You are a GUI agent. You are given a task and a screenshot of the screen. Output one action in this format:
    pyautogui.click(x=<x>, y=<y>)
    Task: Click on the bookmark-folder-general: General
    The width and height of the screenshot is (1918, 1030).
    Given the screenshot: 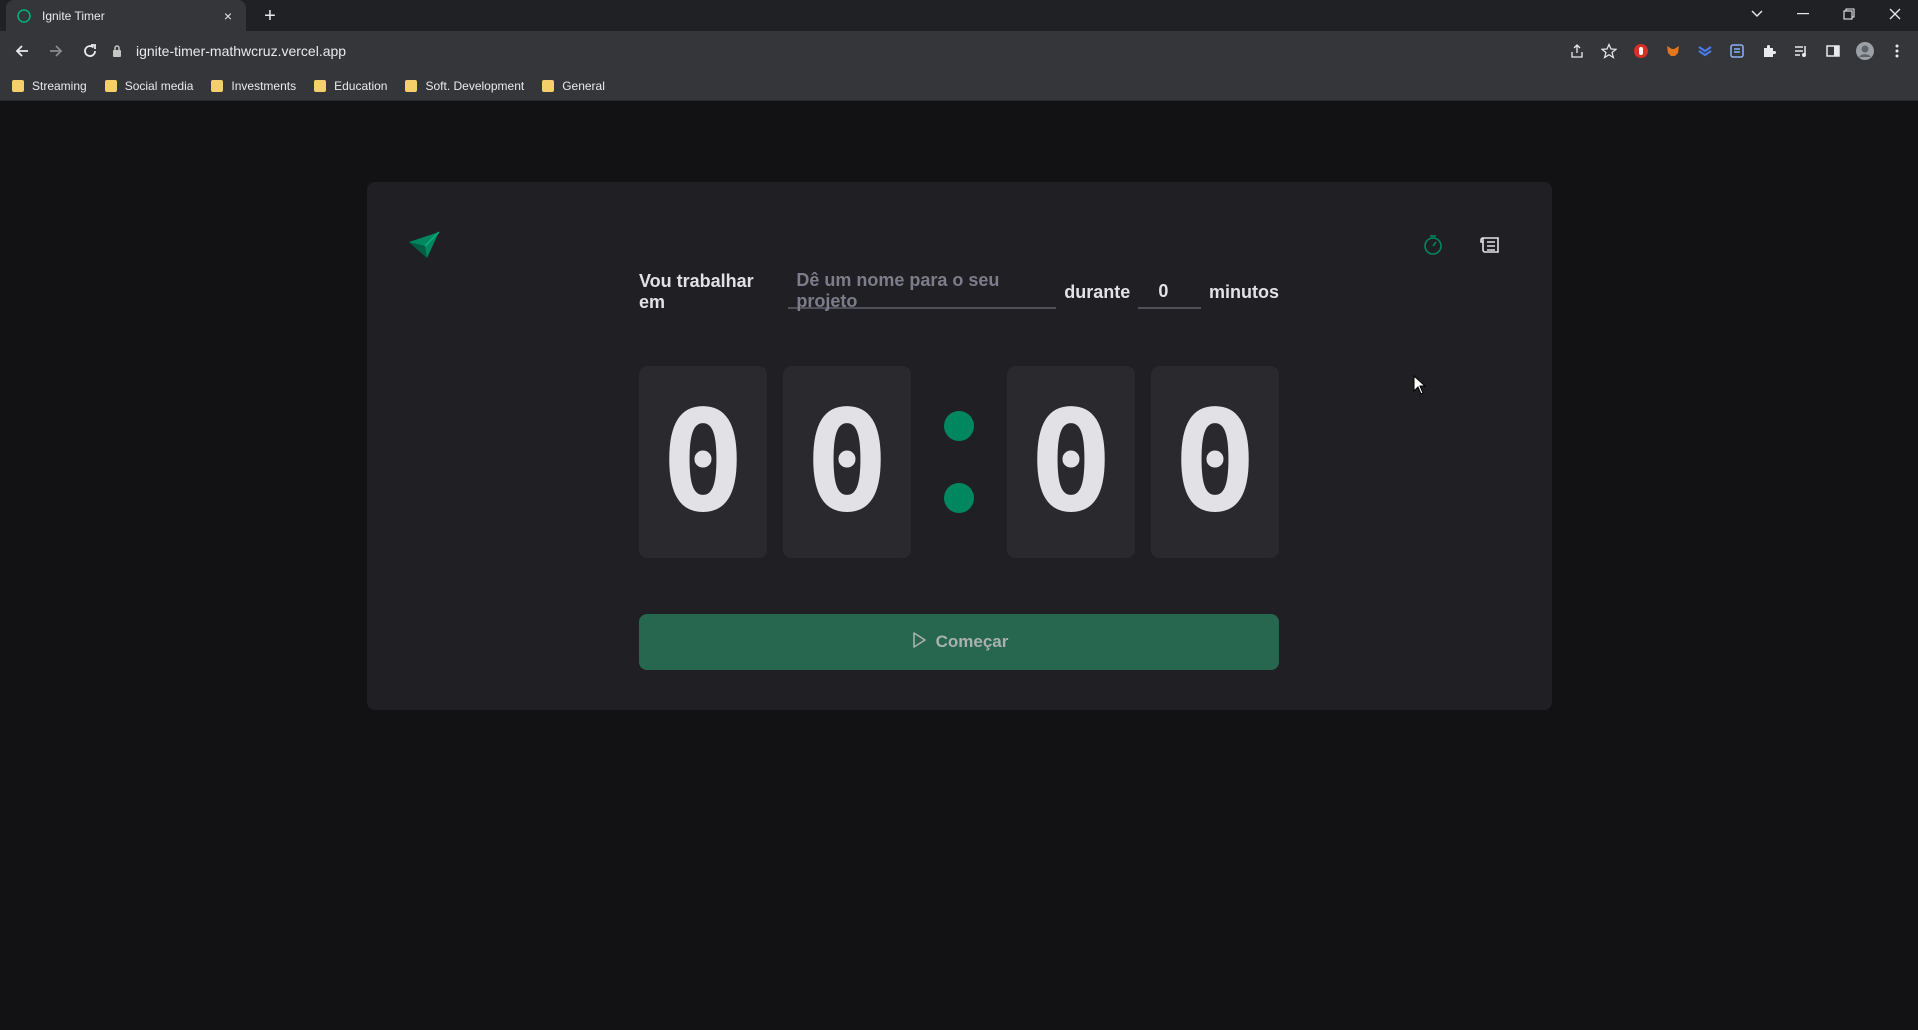 What is the action you would take?
    pyautogui.click(x=573, y=86)
    